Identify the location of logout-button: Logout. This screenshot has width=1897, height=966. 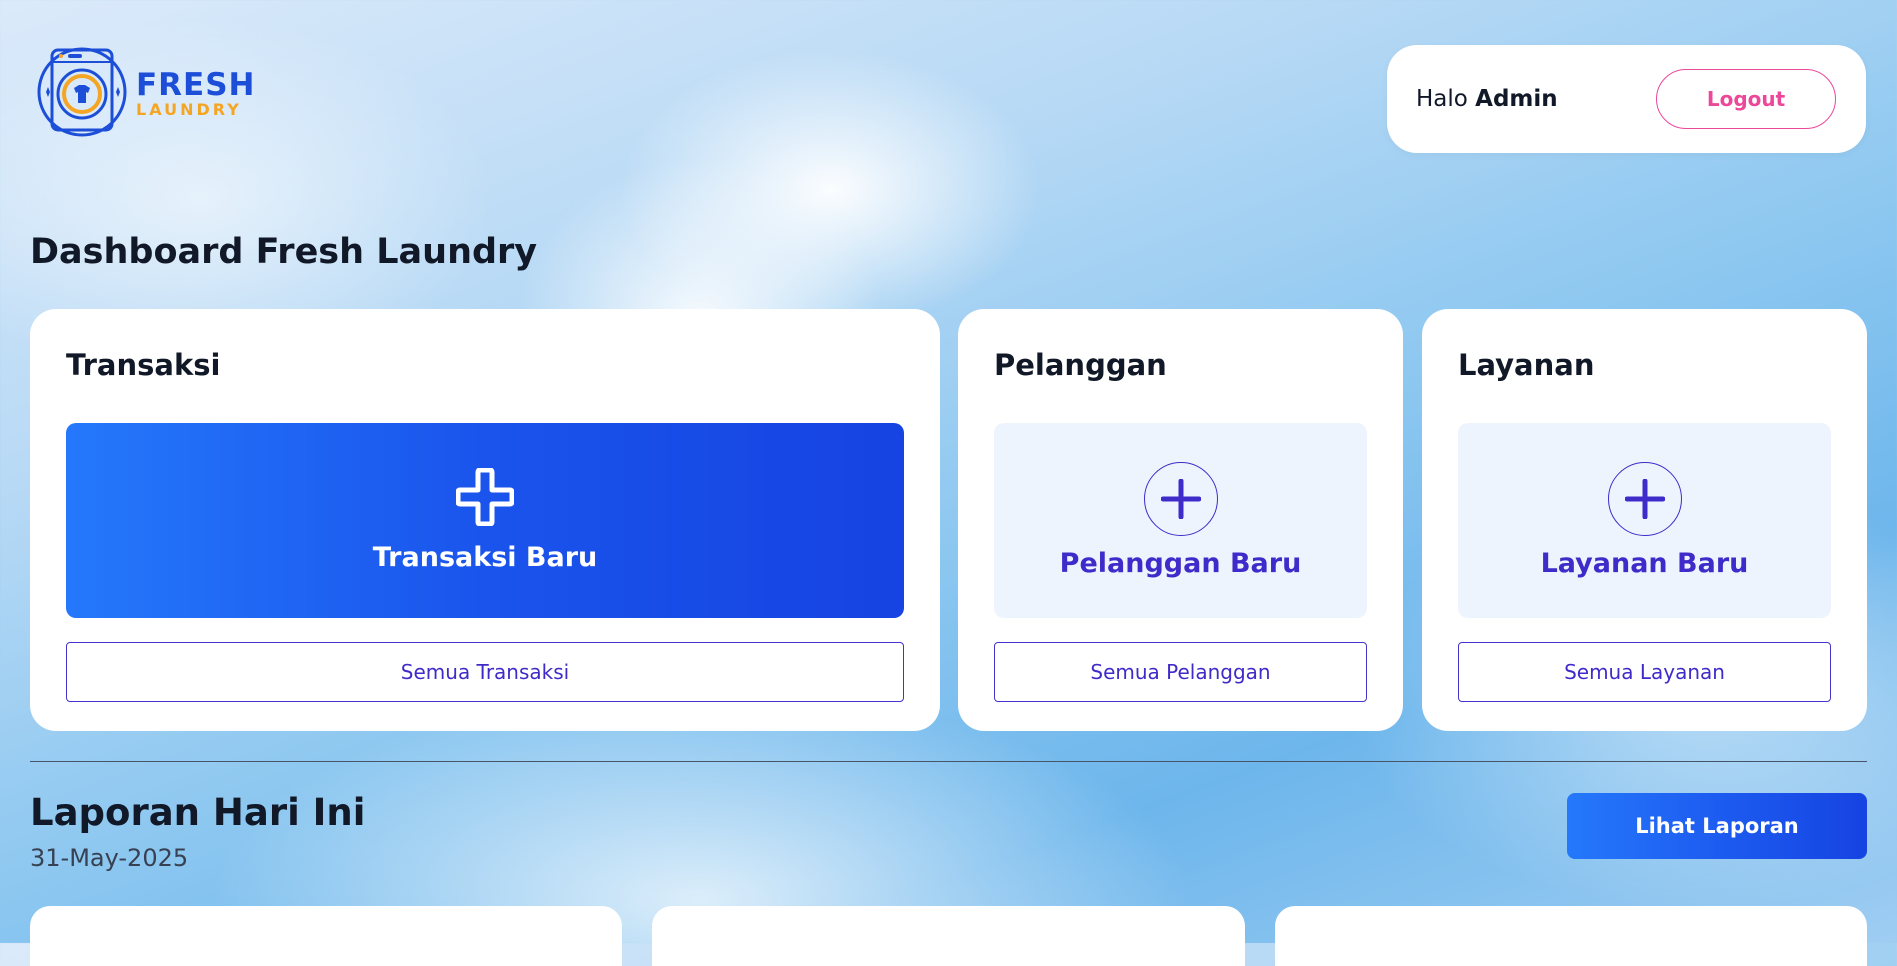
(1746, 99).